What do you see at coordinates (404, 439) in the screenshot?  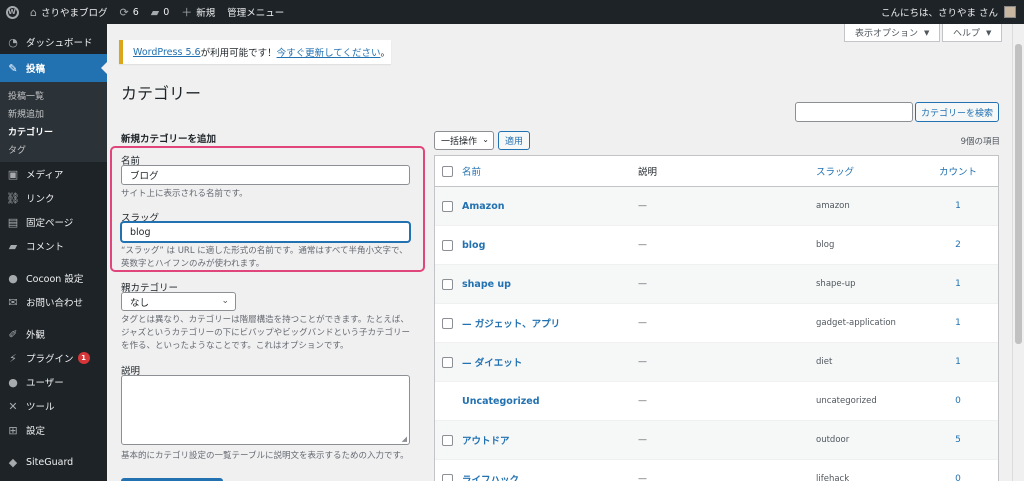 I see `resize-handle-icon: ◢` at bounding box center [404, 439].